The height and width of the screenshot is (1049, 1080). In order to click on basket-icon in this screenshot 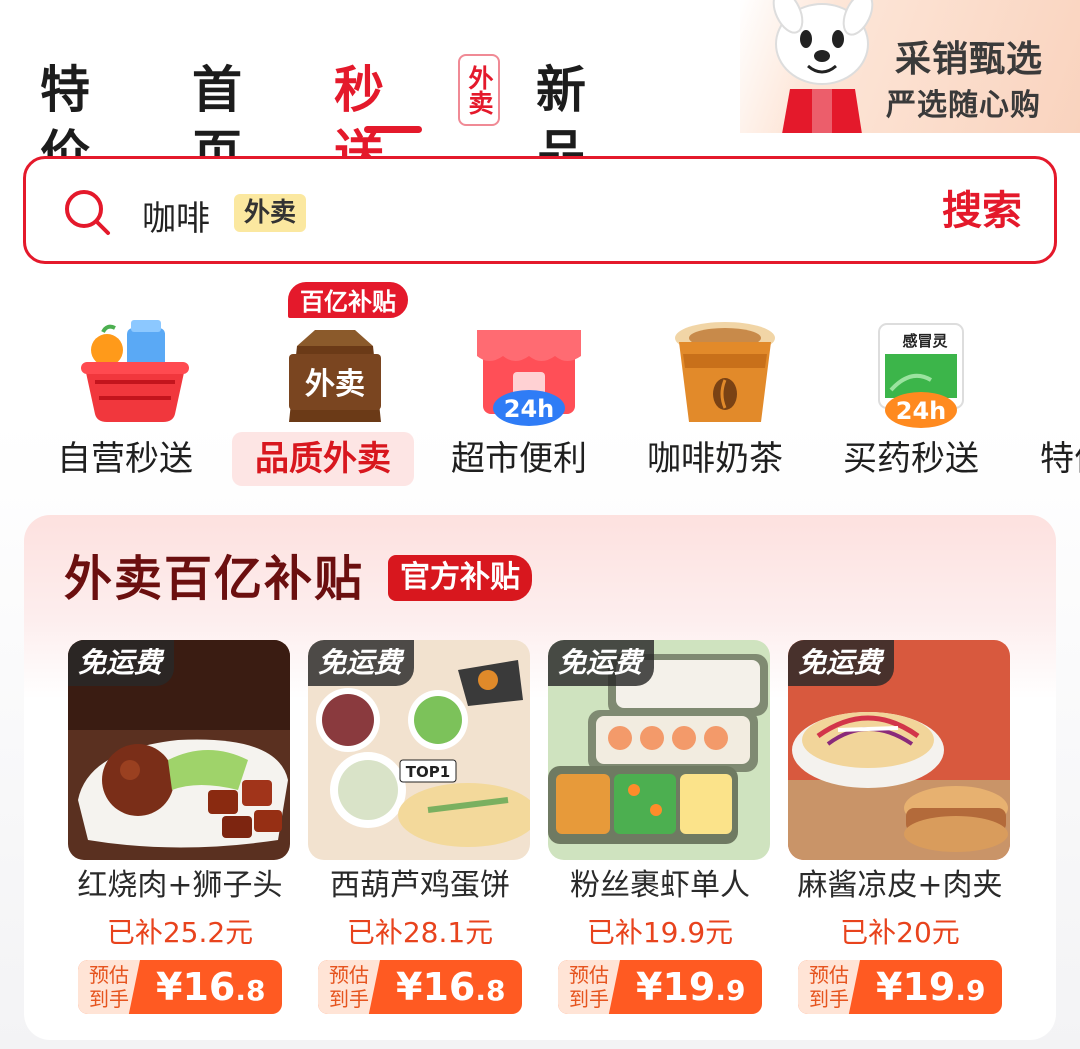, I will do `click(135, 371)`.